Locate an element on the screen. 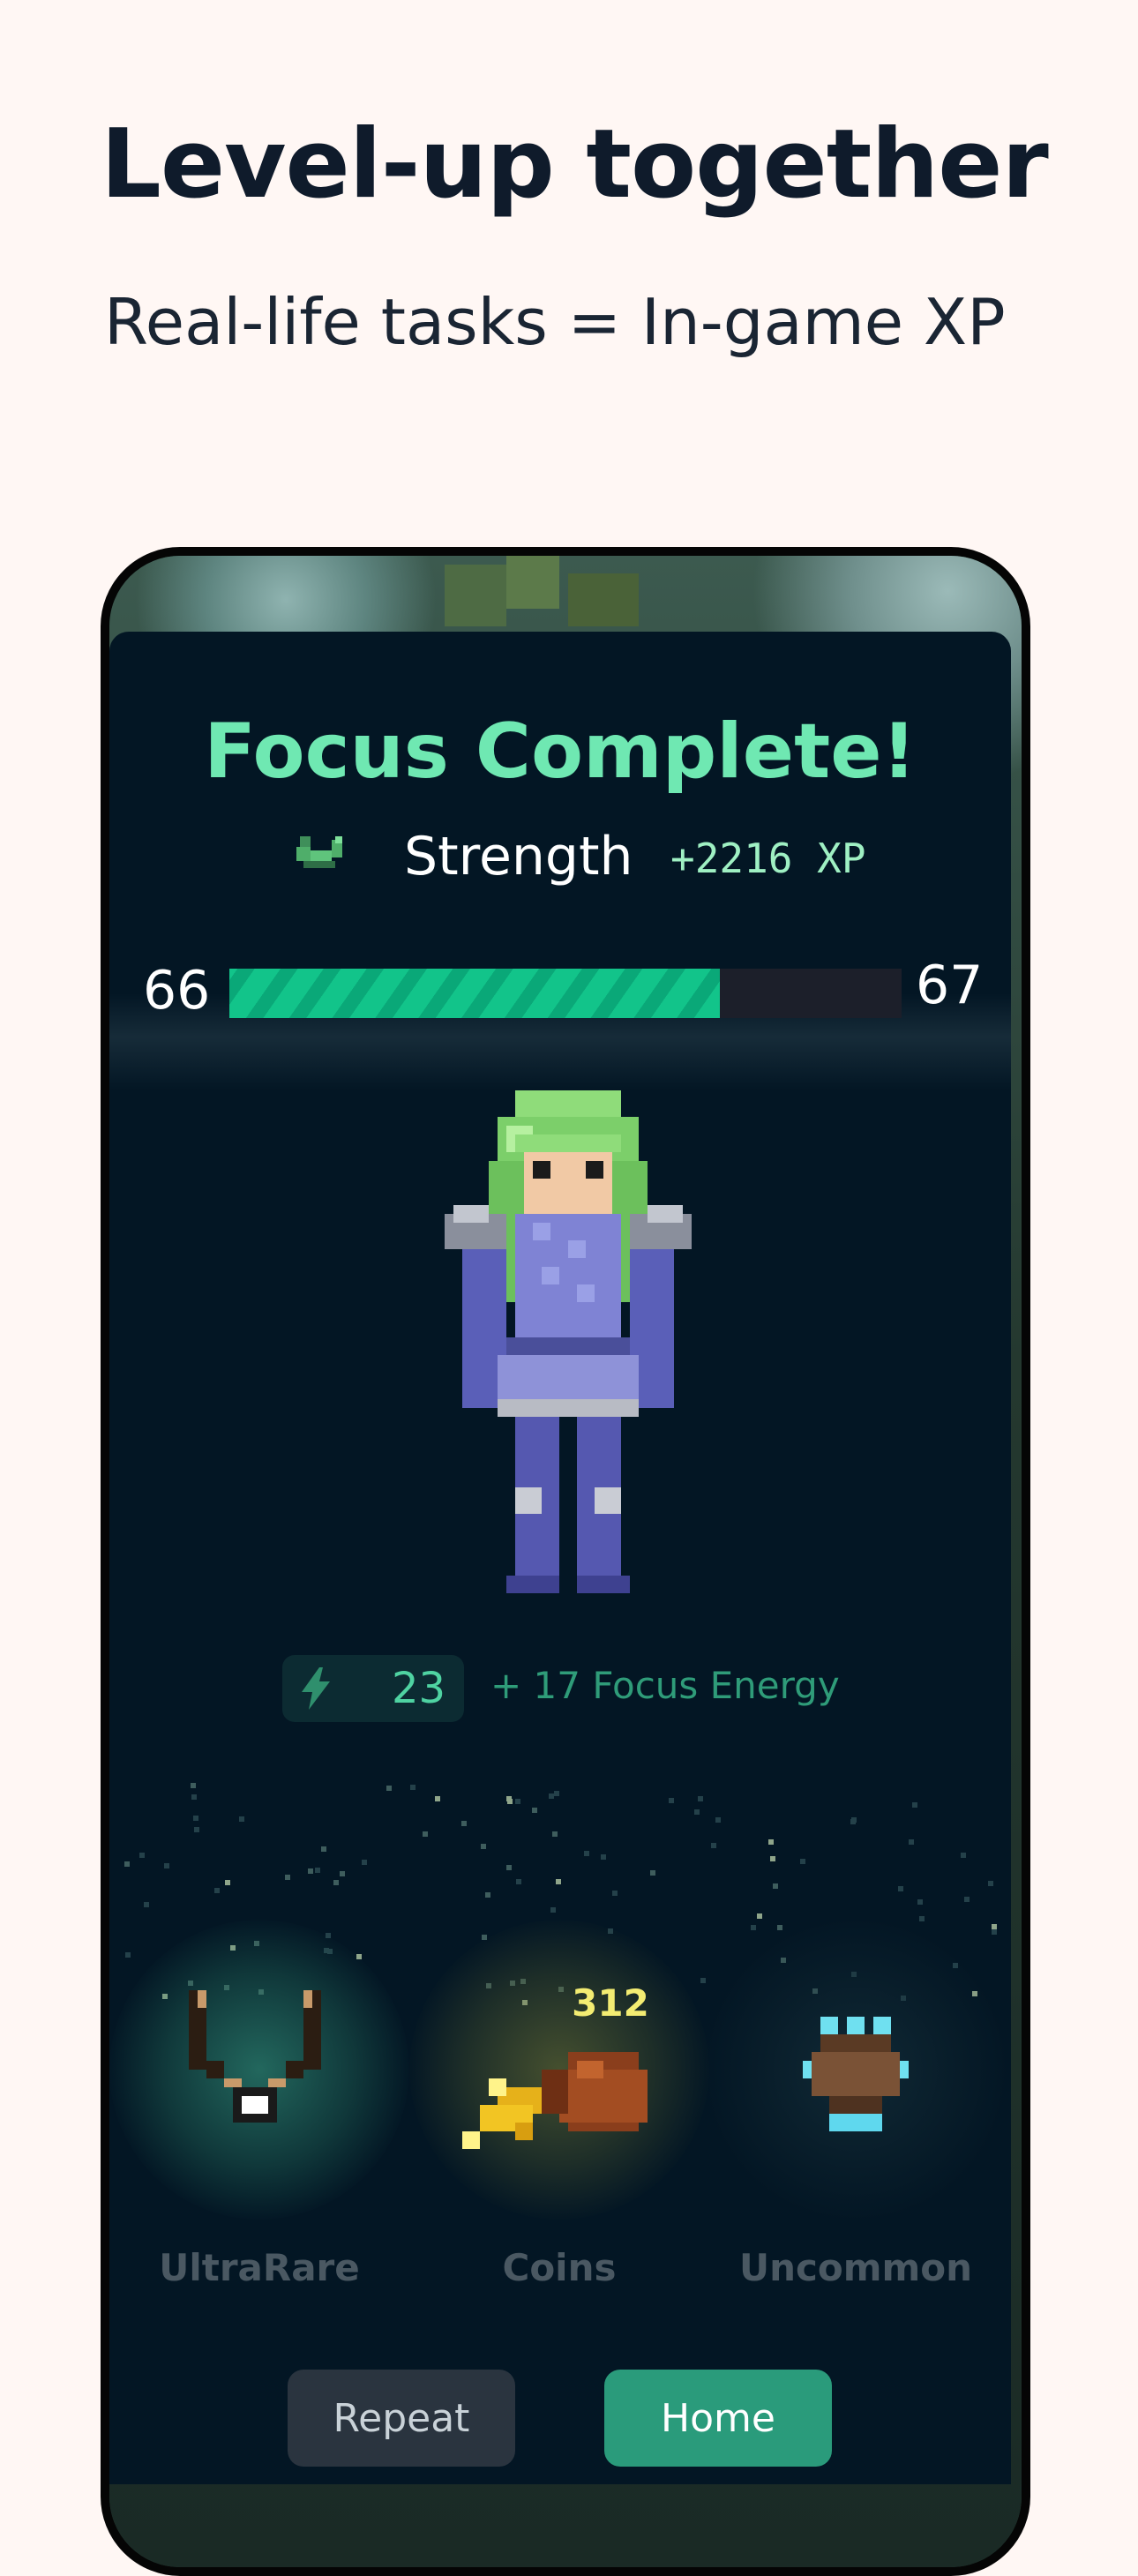 The image size is (1138, 2576). claw-gauntlet-icon is located at coordinates (856, 2074).